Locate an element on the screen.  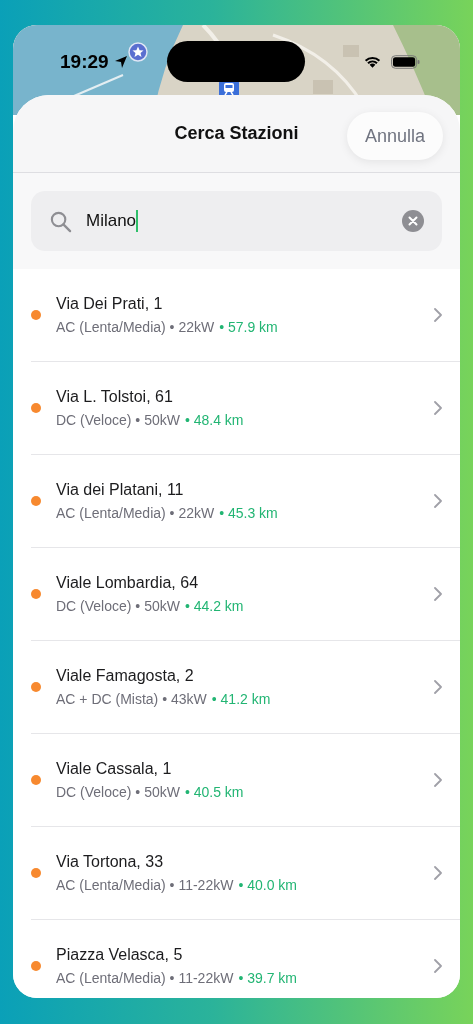
station-distance: • 48.4 km is located at coordinates (214, 420).